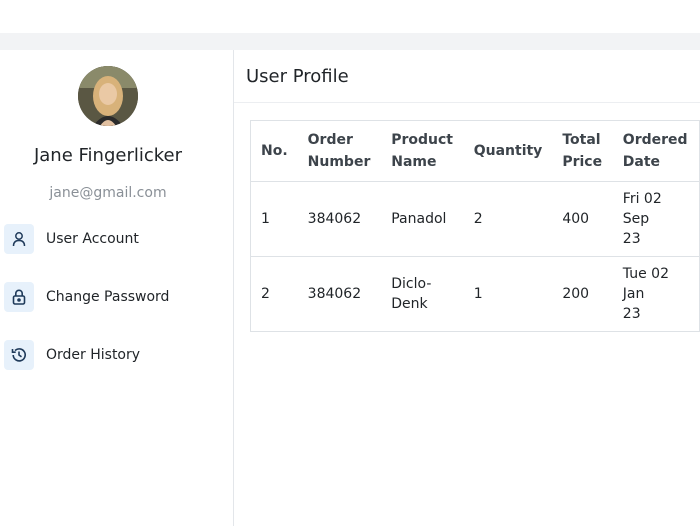  I want to click on user-icon, so click(19, 239).